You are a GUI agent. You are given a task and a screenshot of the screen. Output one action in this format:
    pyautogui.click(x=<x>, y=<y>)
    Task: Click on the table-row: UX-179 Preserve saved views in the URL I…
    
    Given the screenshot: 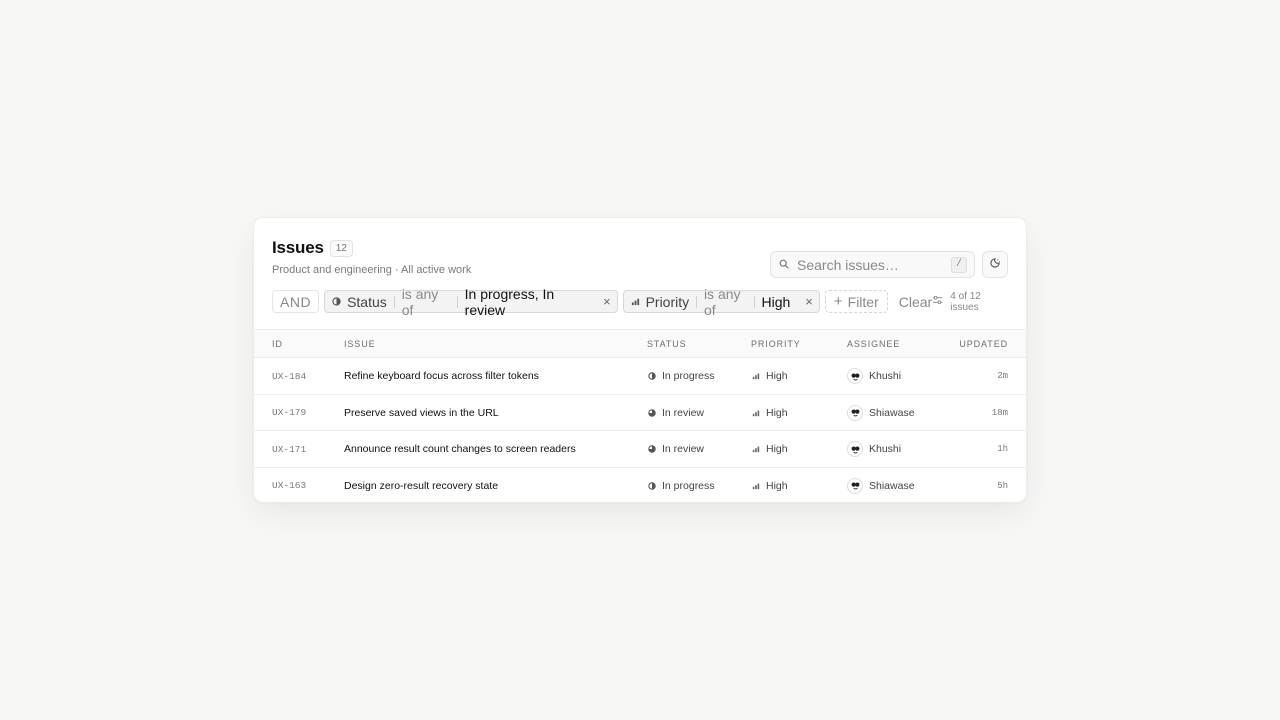 What is the action you would take?
    pyautogui.click(x=640, y=413)
    